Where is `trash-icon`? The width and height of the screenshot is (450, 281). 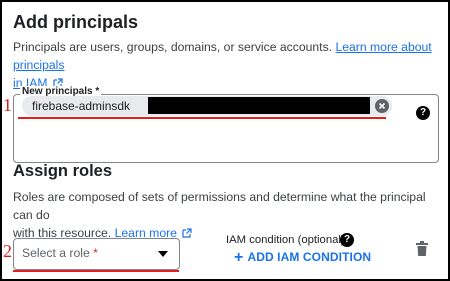 trash-icon is located at coordinates (422, 248).